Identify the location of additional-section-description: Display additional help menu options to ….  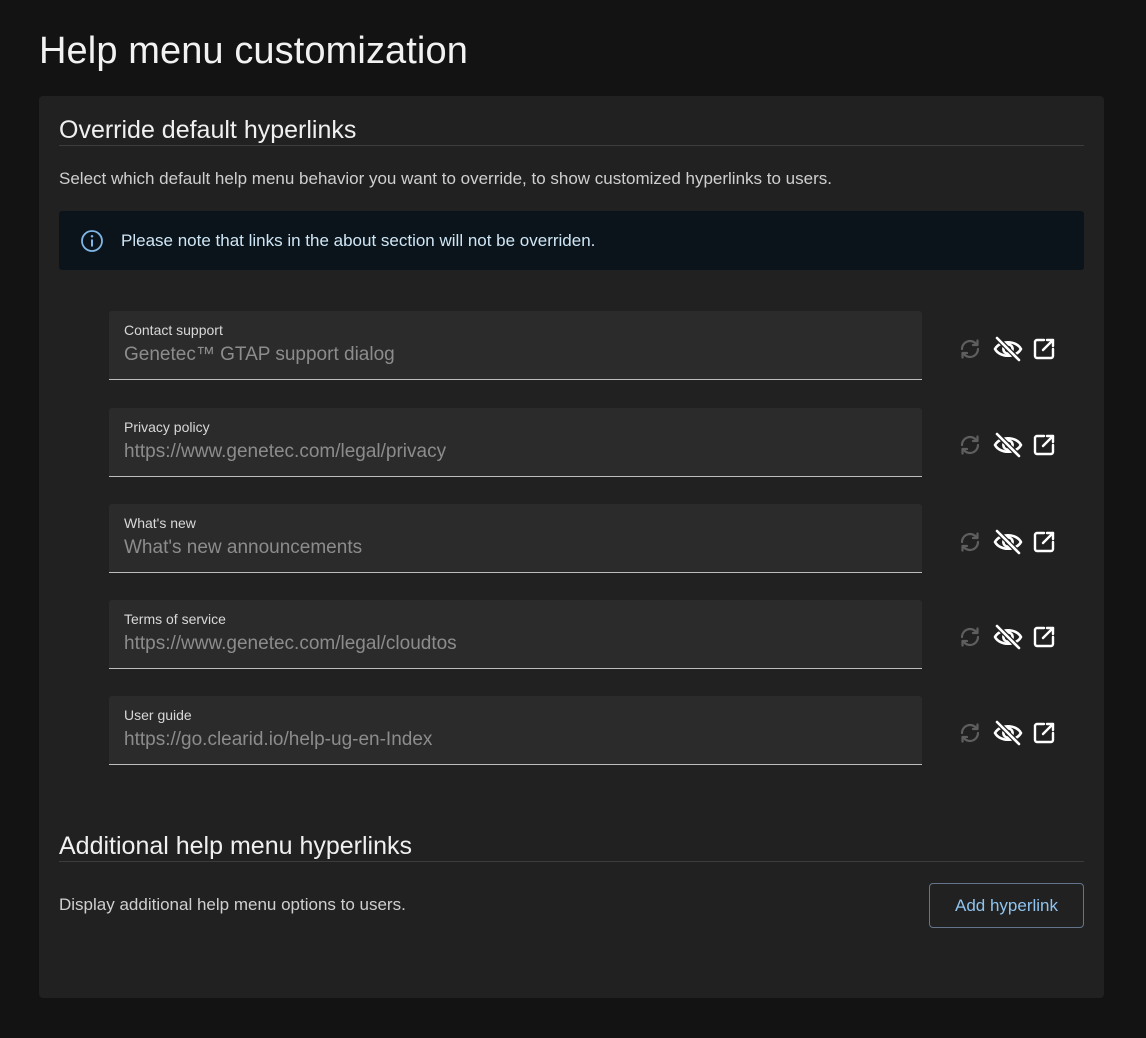
(232, 904).